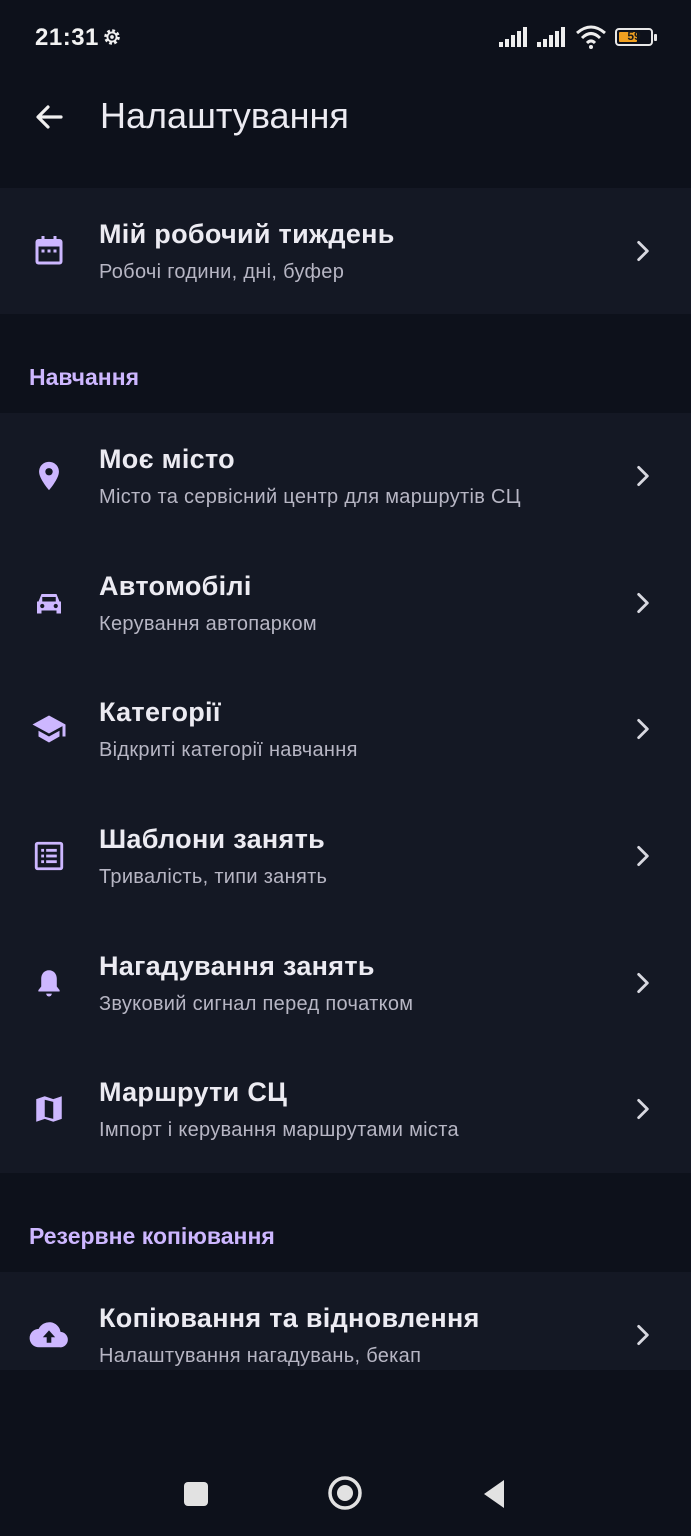 Image resolution: width=691 pixels, height=1536 pixels. Describe the element at coordinates (222, 272) in the screenshot. I see `item-subtitle: Робочі години, дні, буфер` at that location.